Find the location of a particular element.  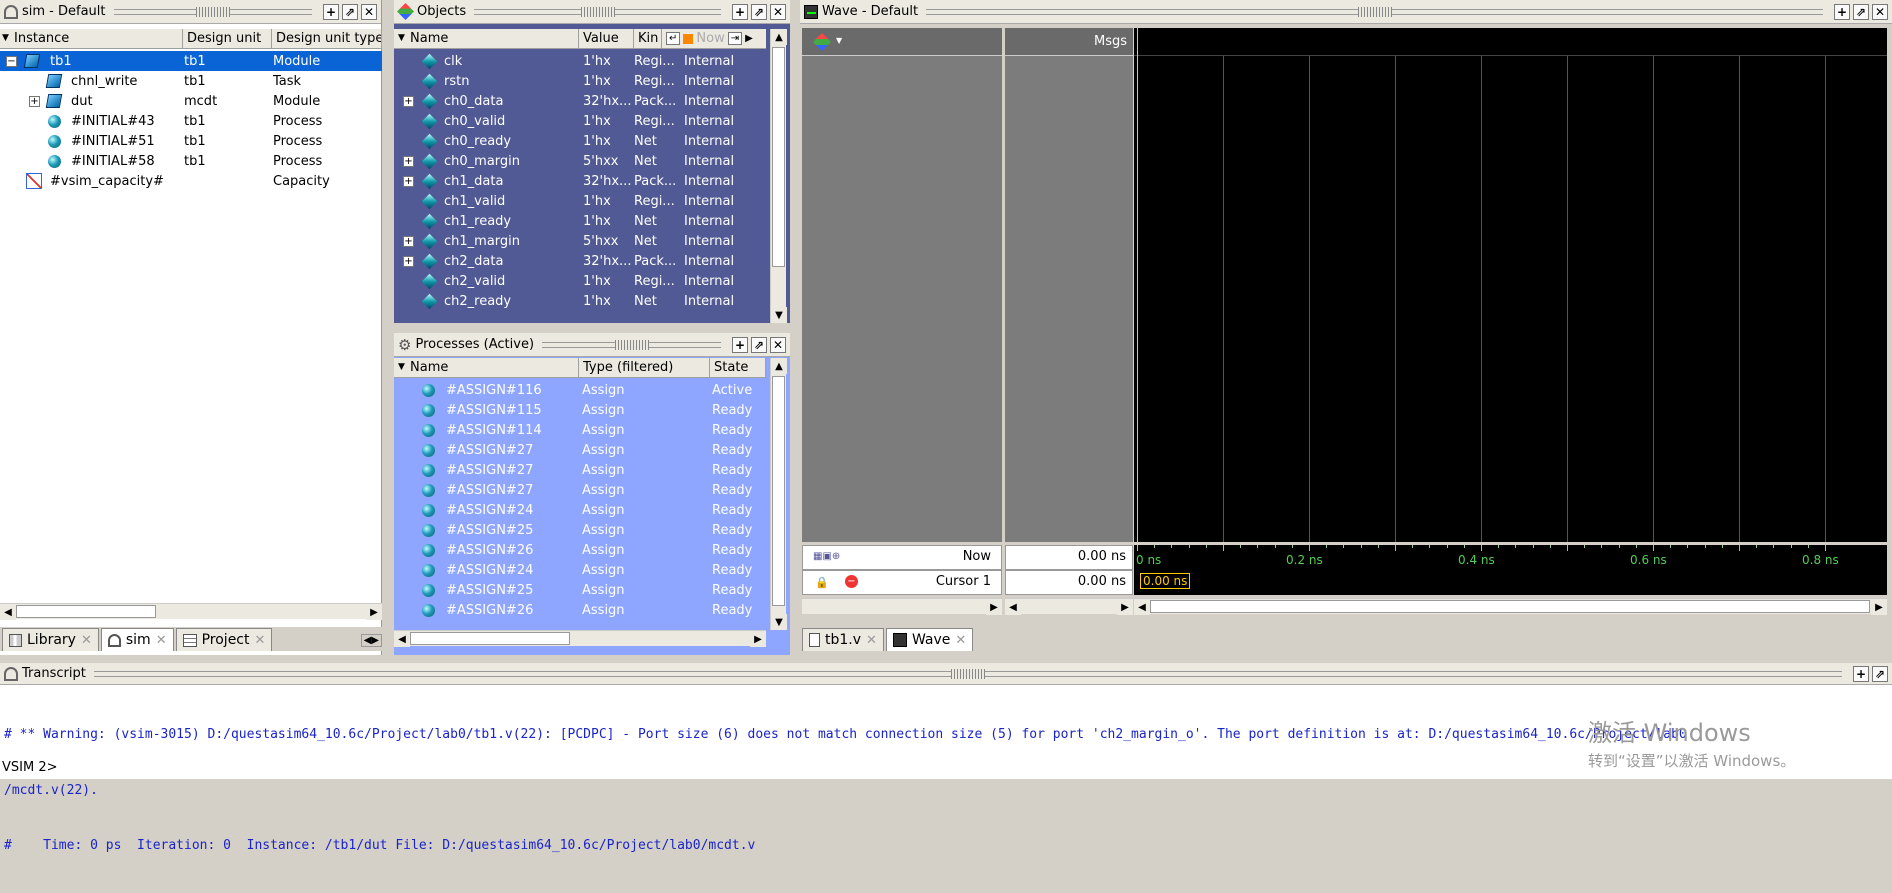

signal-value-pane: Msgs is located at coordinates (1069, 285).